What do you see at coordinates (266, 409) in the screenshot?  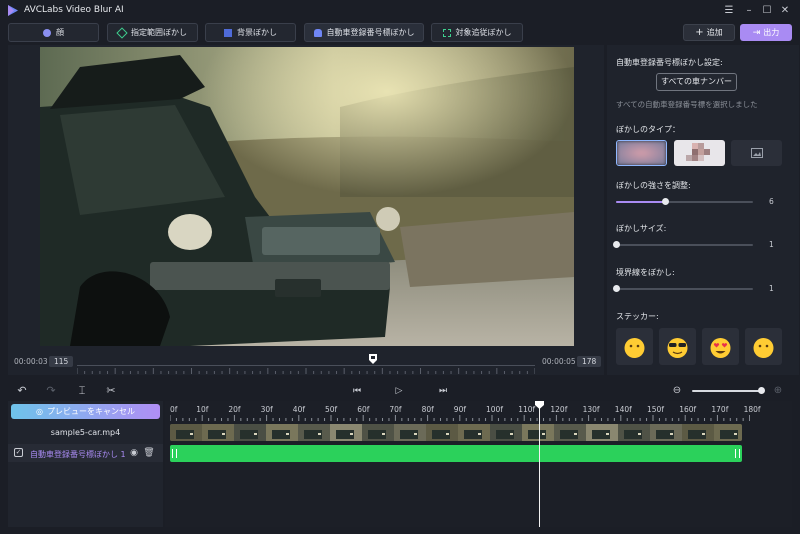 I see `timeline-tick-label: 30f` at bounding box center [266, 409].